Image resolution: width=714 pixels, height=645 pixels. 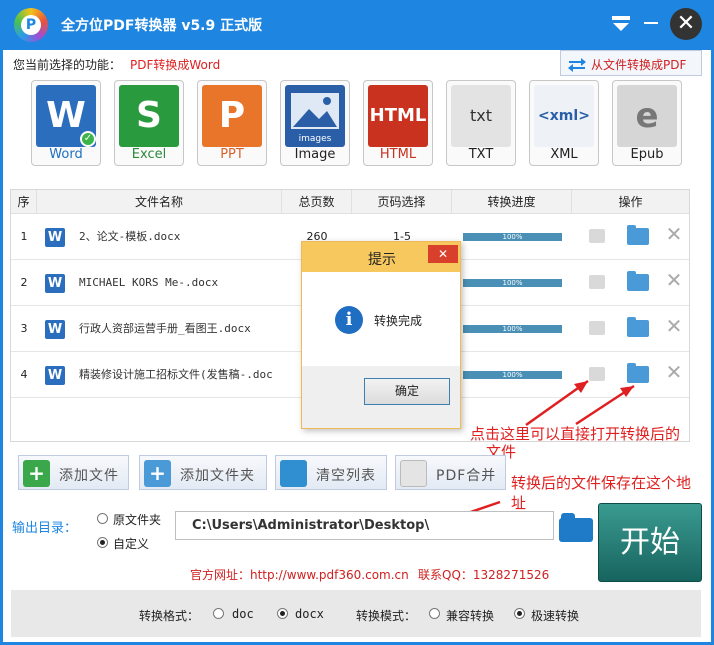 I want to click on radio-mode-fast, so click(x=519, y=613).